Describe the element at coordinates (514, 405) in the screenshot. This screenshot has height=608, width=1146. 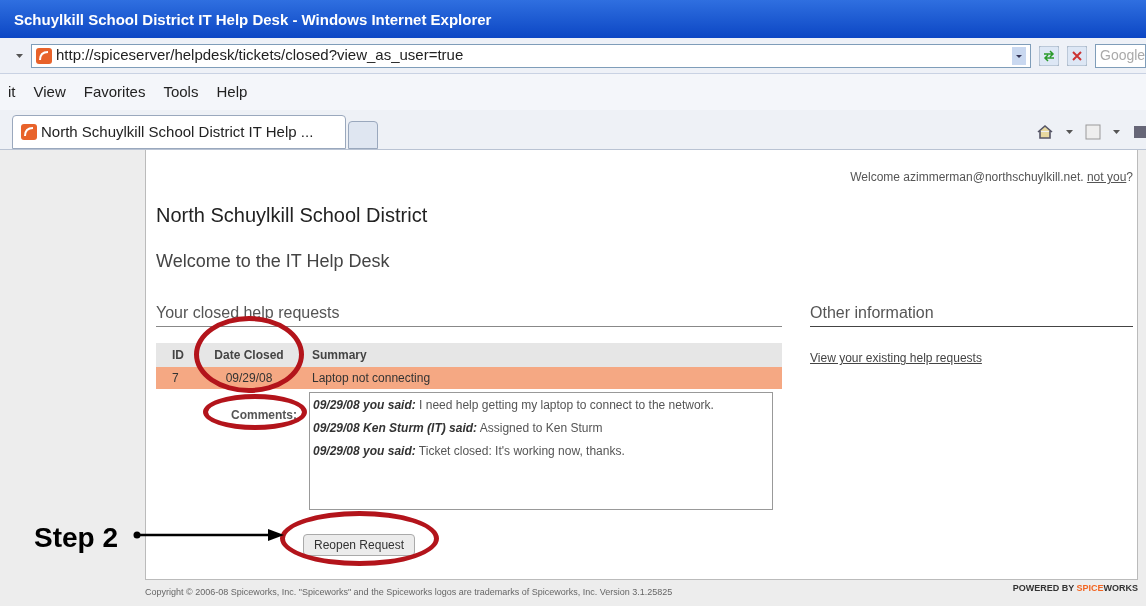
I see `comment-text: 09/29/08 you said: I need help getting my laptop to connect to the network.` at that location.